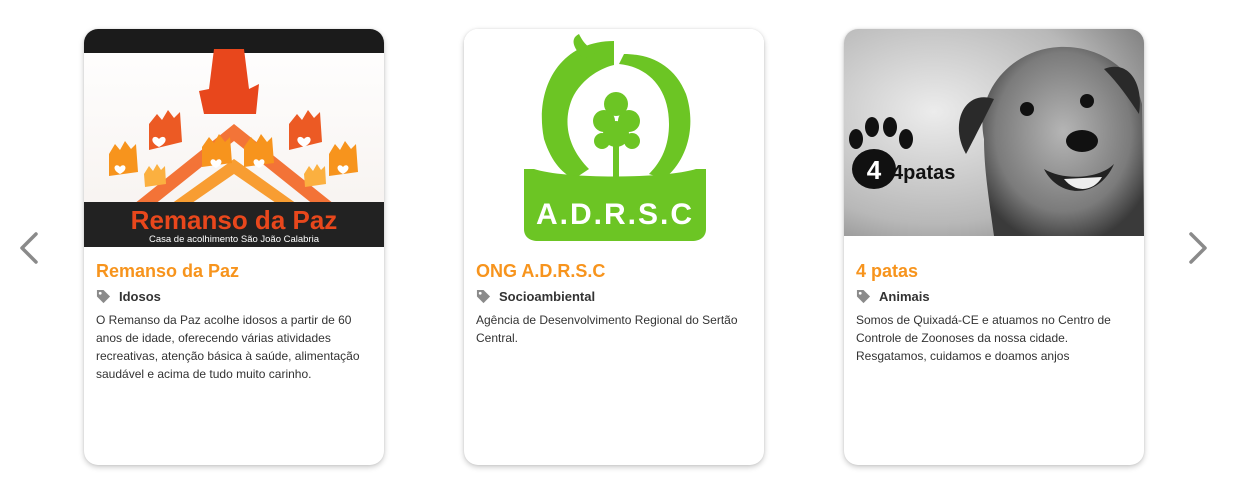 Image resolution: width=1239 pixels, height=500 pixels. I want to click on chevron-left-icon, so click(29, 248).